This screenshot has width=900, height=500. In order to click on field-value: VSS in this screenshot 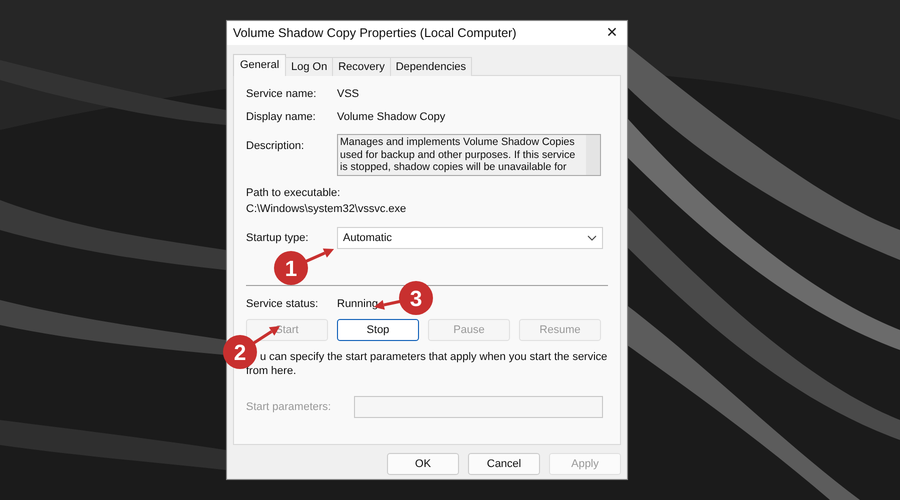, I will do `click(348, 94)`.